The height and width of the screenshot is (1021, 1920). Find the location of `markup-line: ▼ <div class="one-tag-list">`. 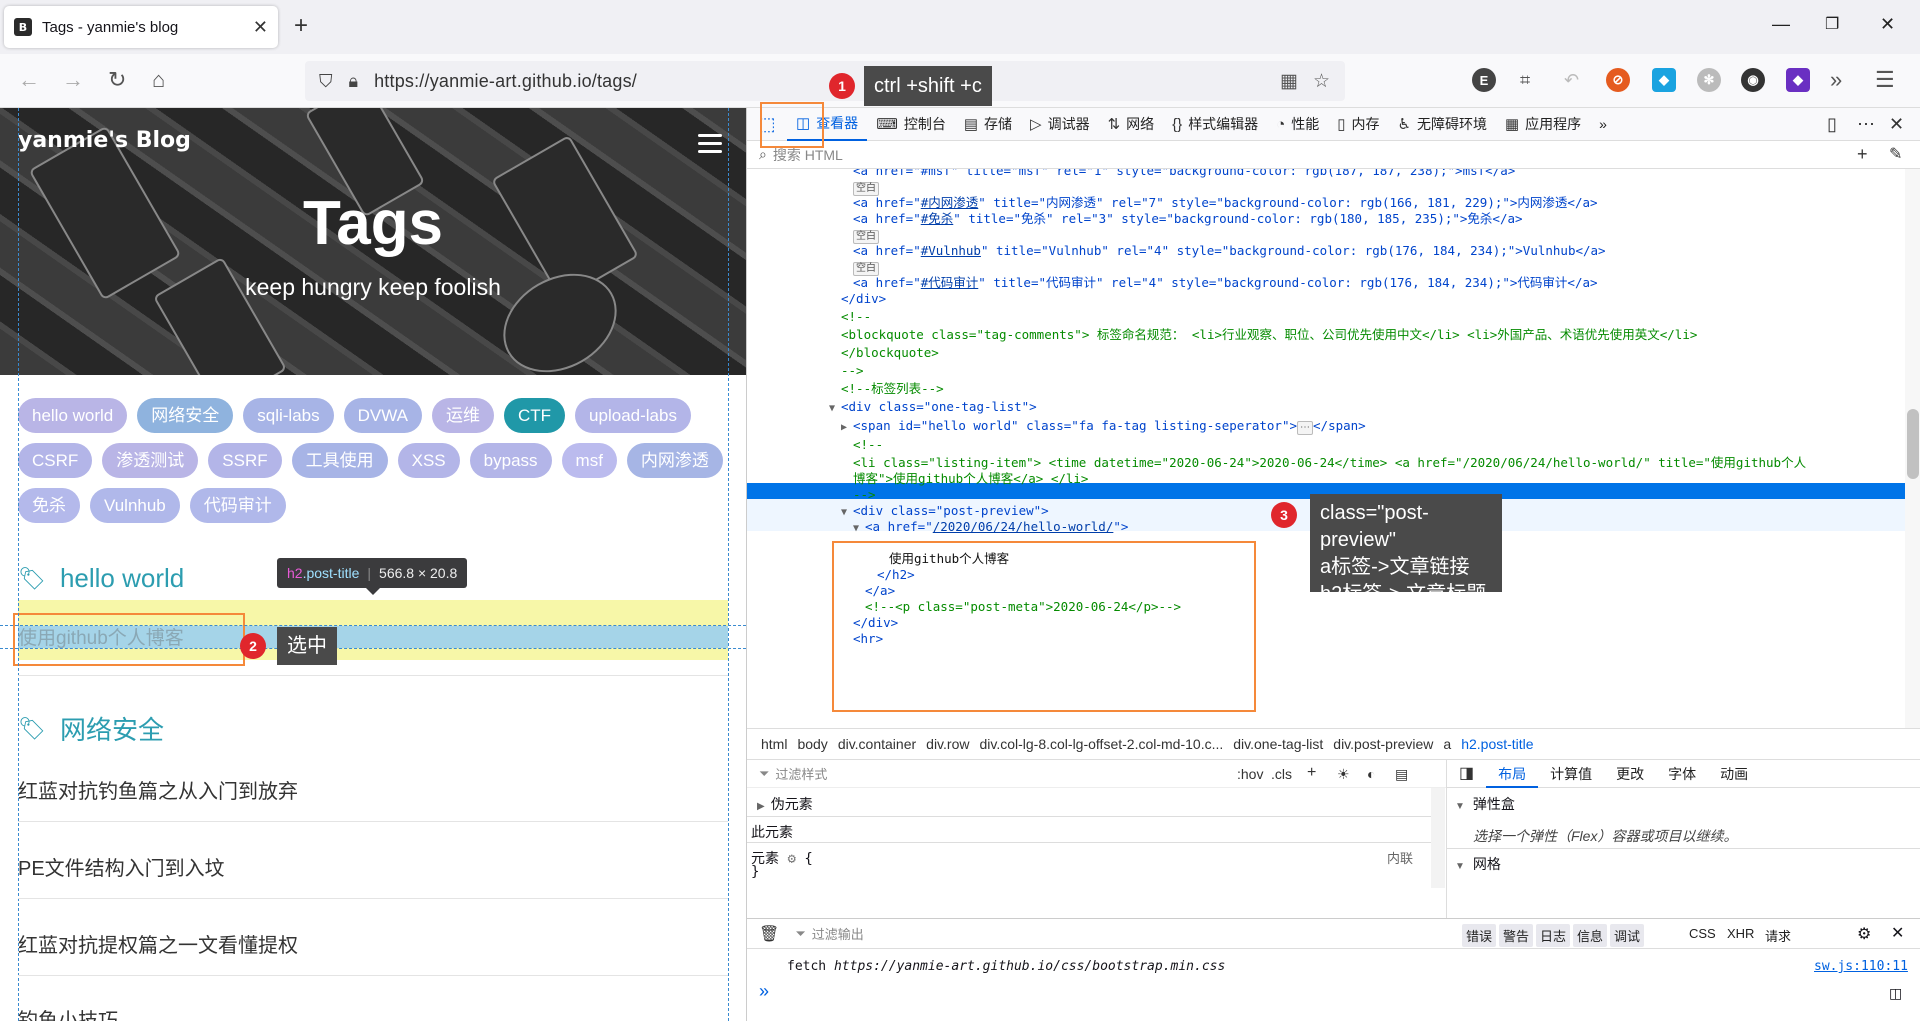

markup-line: ▼ <div class="one-tag-list"> is located at coordinates (933, 407).